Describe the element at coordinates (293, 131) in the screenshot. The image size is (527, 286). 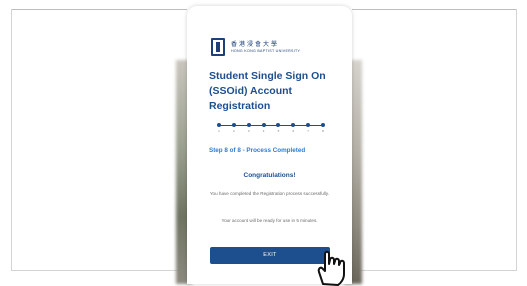
I see `step-number: 6` at that location.